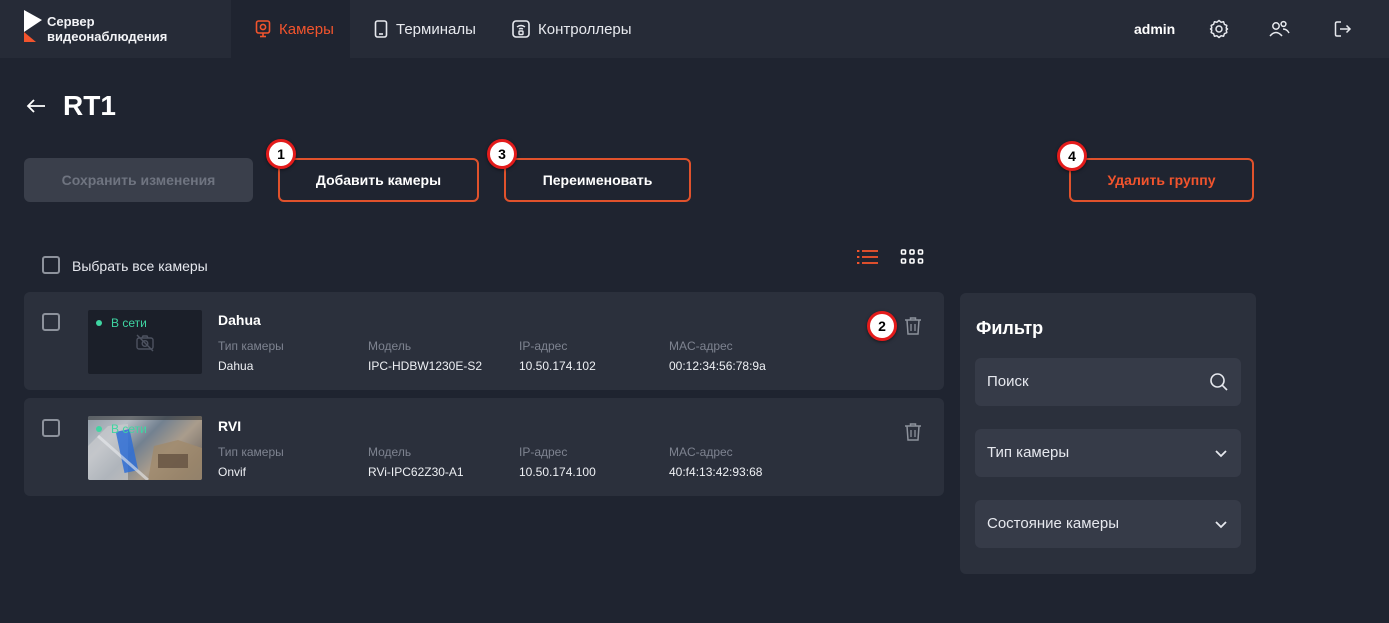 The width and height of the screenshot is (1389, 623). I want to click on list-view-button, so click(868, 259).